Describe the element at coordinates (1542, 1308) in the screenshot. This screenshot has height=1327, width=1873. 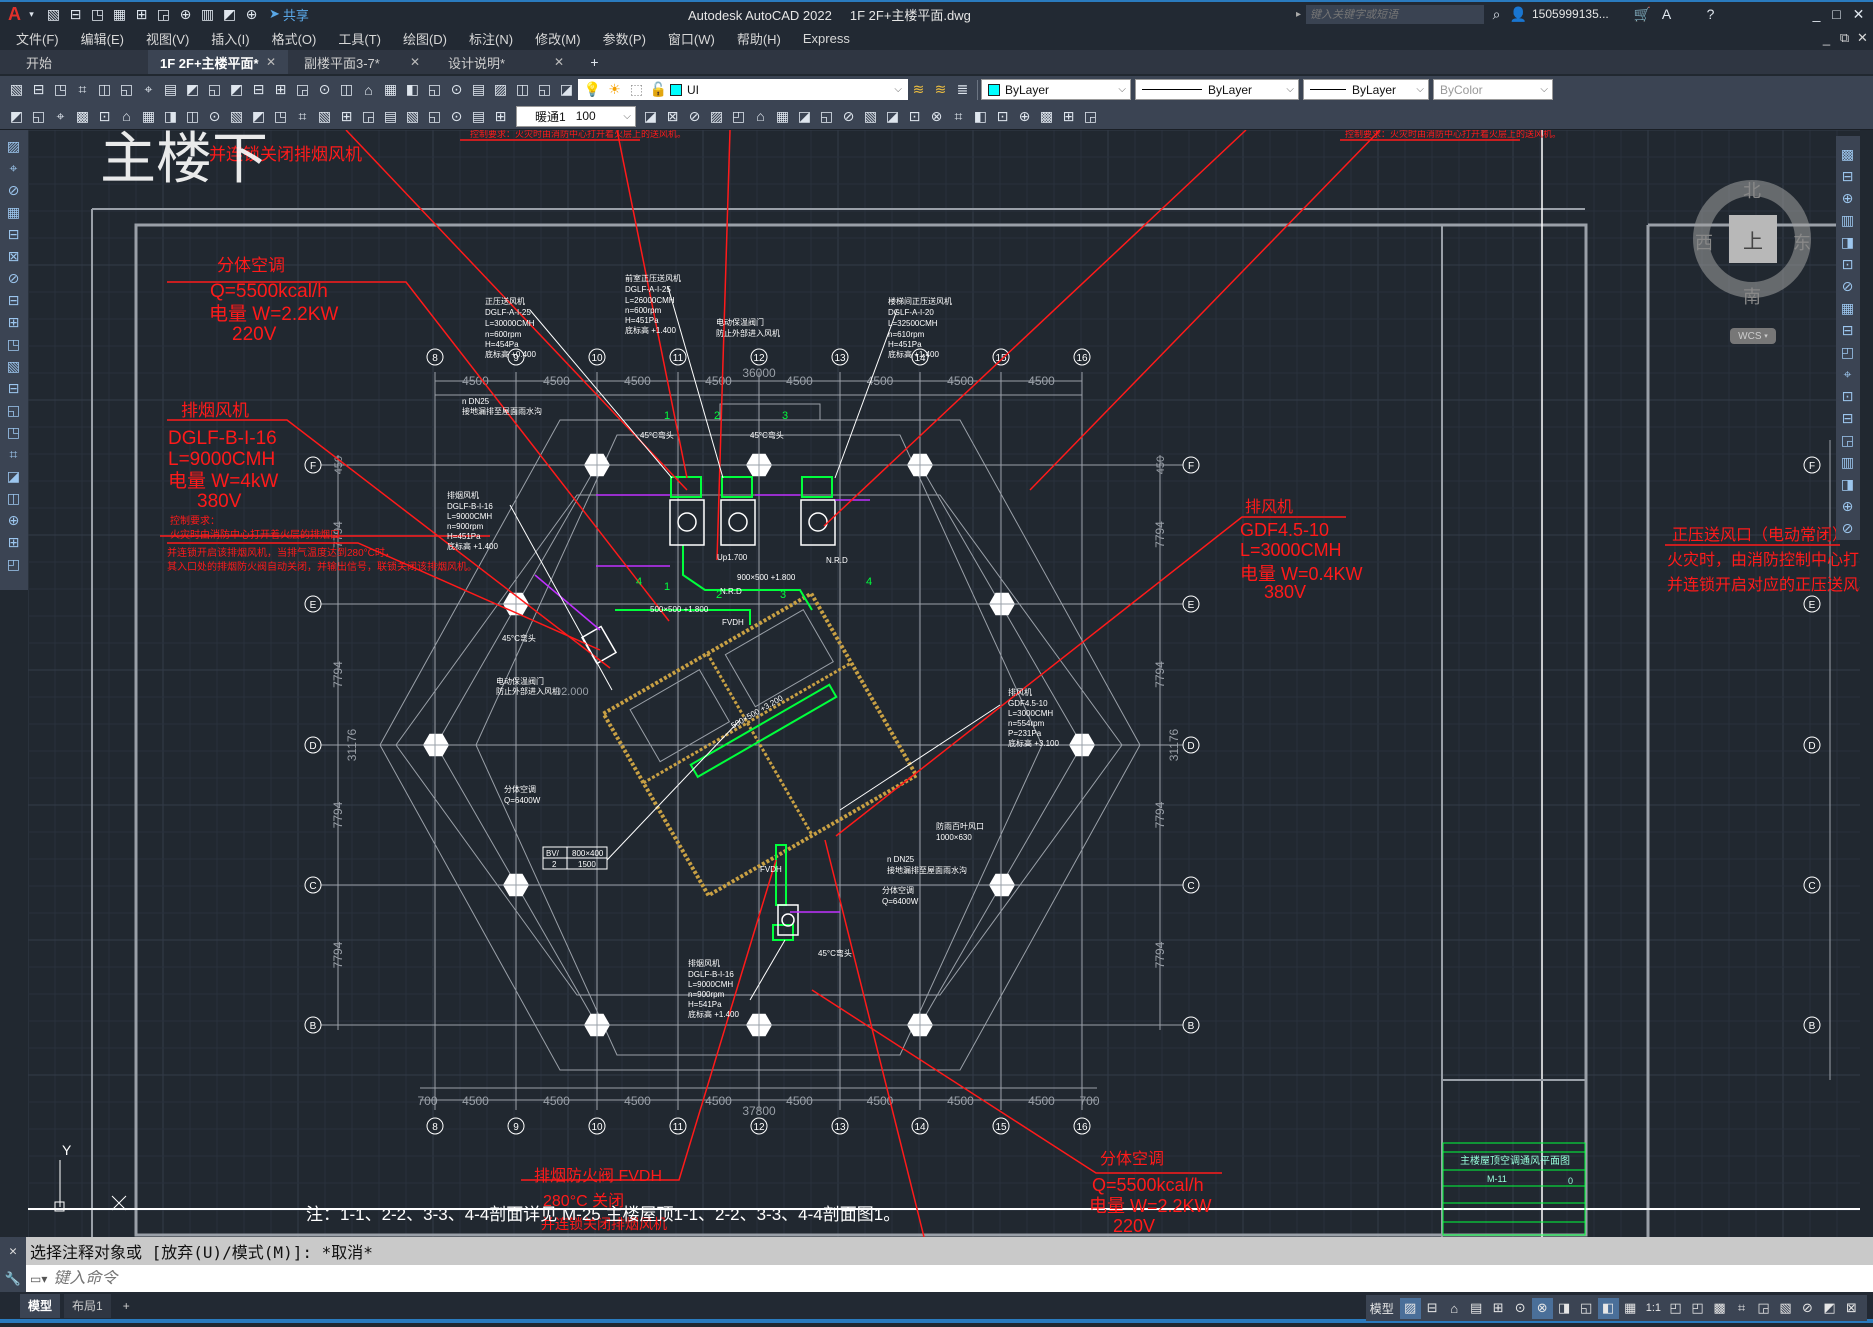
I see `osnap-icon: ⊗` at that location.